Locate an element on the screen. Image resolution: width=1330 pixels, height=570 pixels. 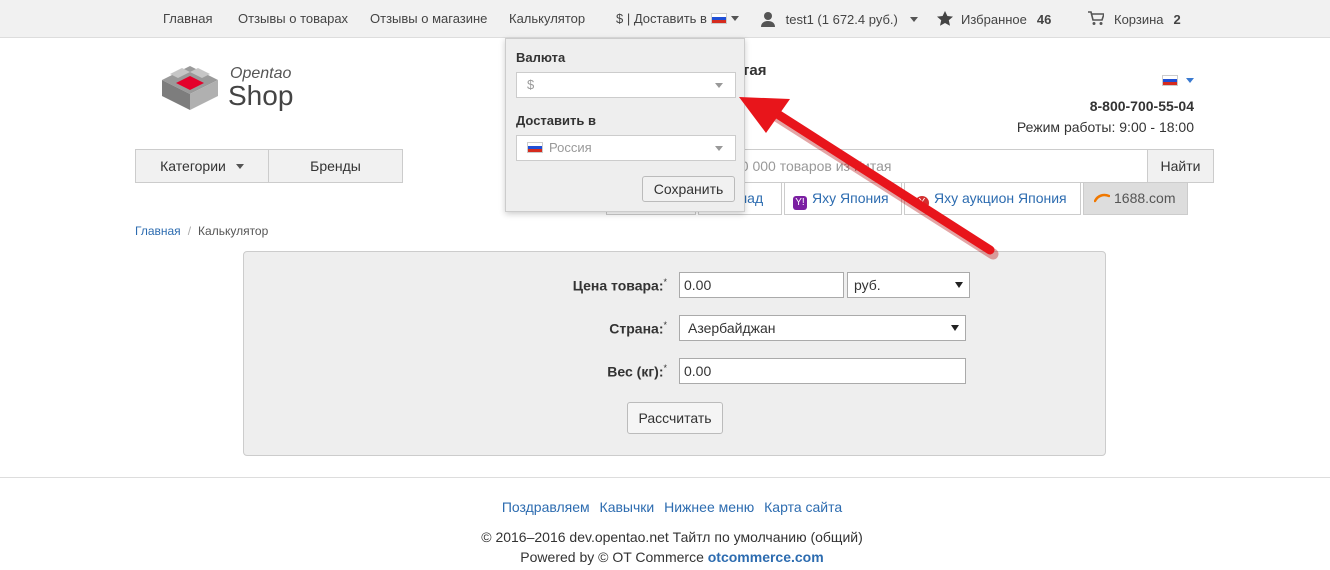
deliver-to-label: Доставить в is located at coordinates (556, 120).